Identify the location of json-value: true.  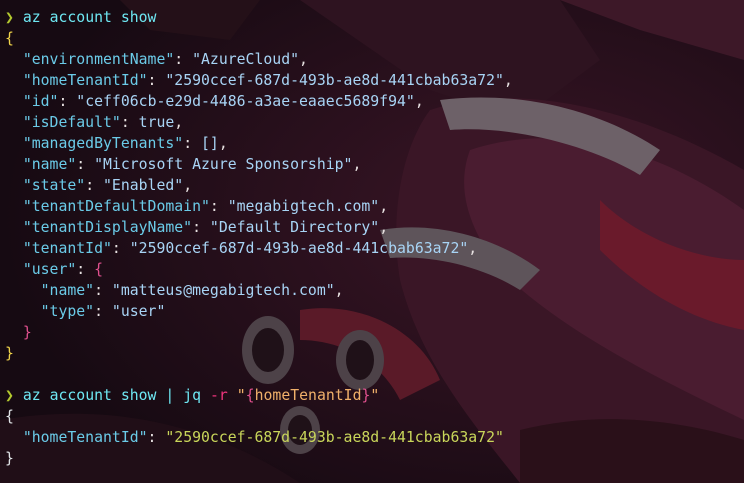
(156, 122).